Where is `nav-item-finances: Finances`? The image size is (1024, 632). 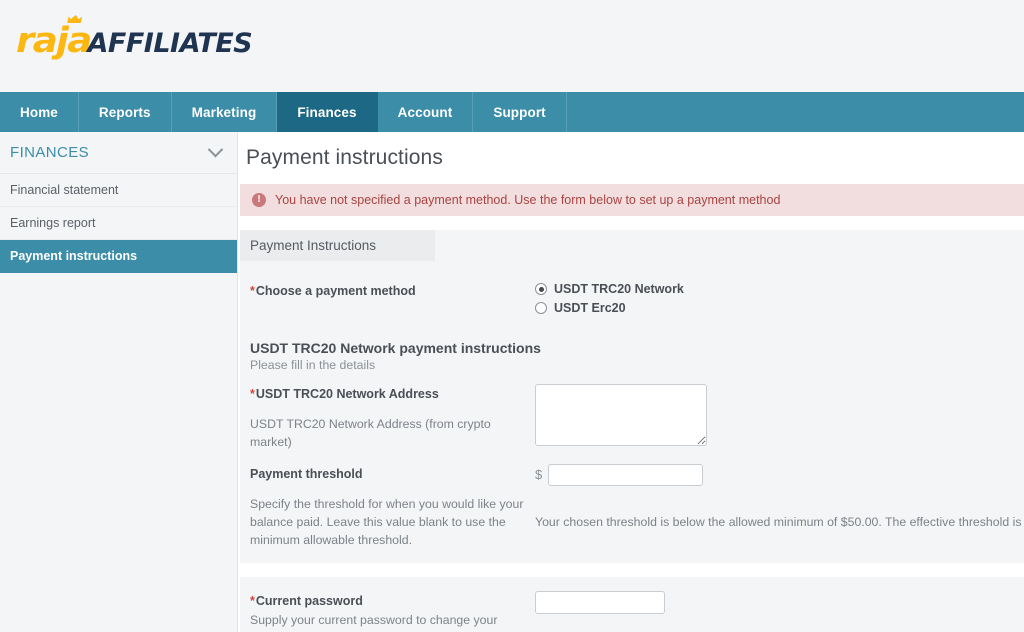 nav-item-finances: Finances is located at coordinates (327, 112).